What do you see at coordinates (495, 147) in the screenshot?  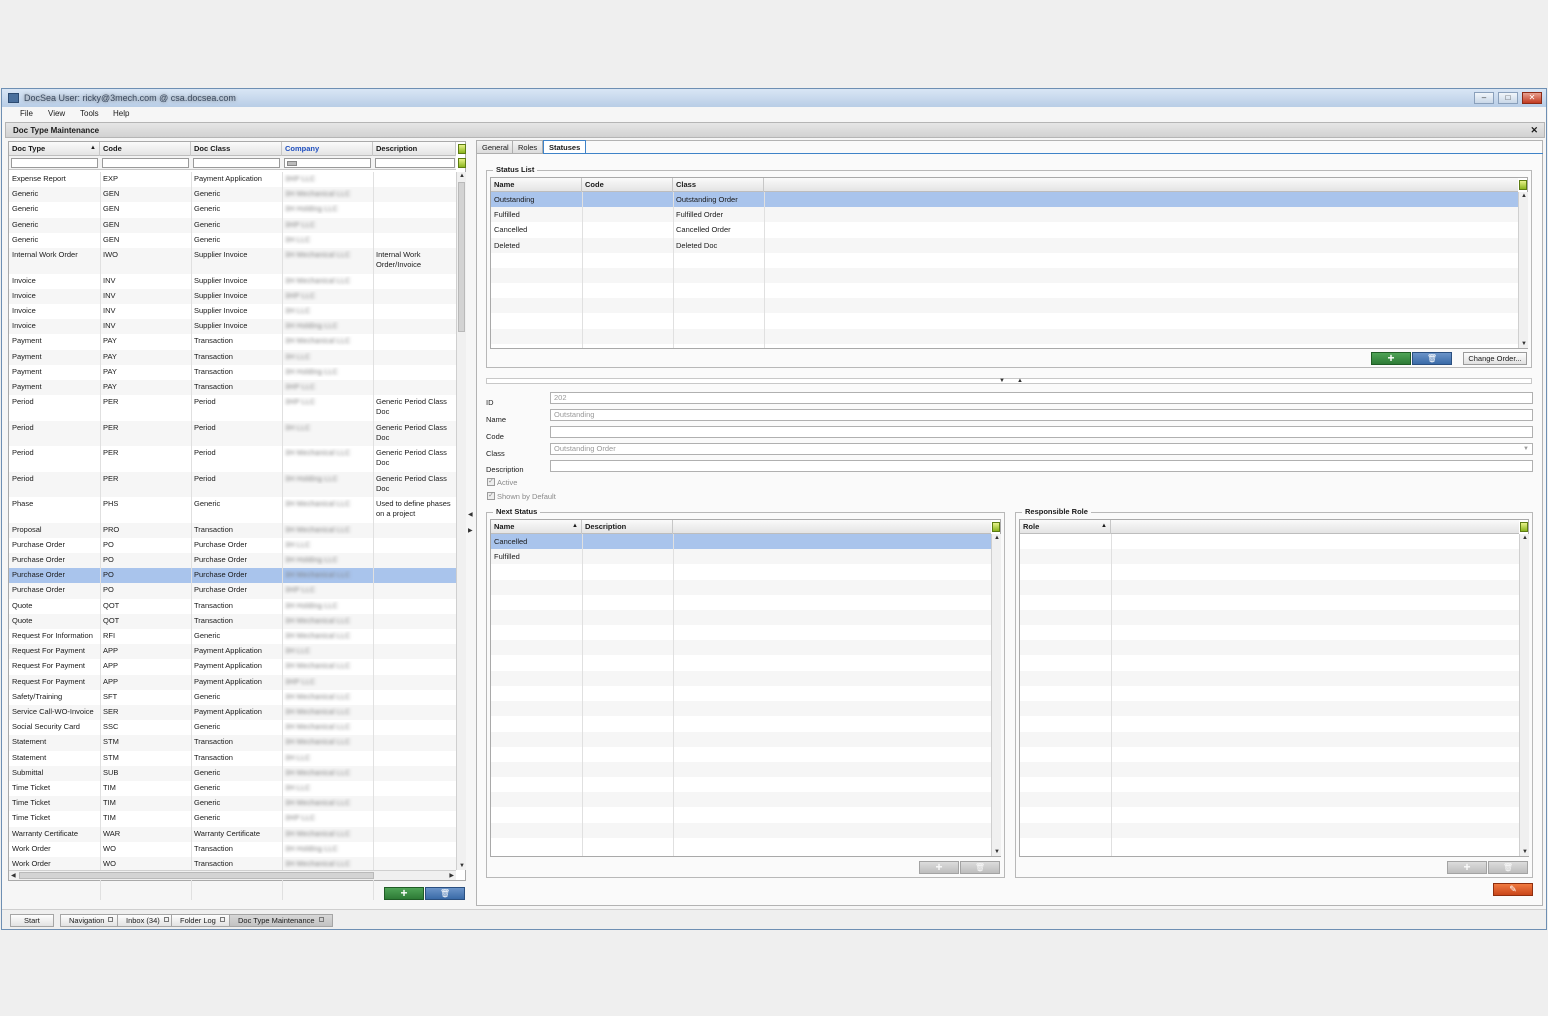 I see `tab-general: General` at bounding box center [495, 147].